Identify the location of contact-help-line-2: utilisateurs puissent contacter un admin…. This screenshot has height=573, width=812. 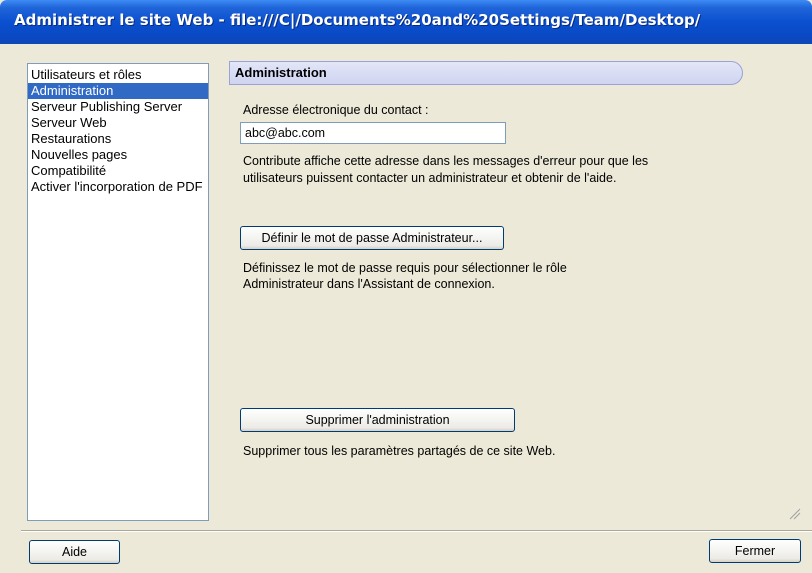
(430, 178).